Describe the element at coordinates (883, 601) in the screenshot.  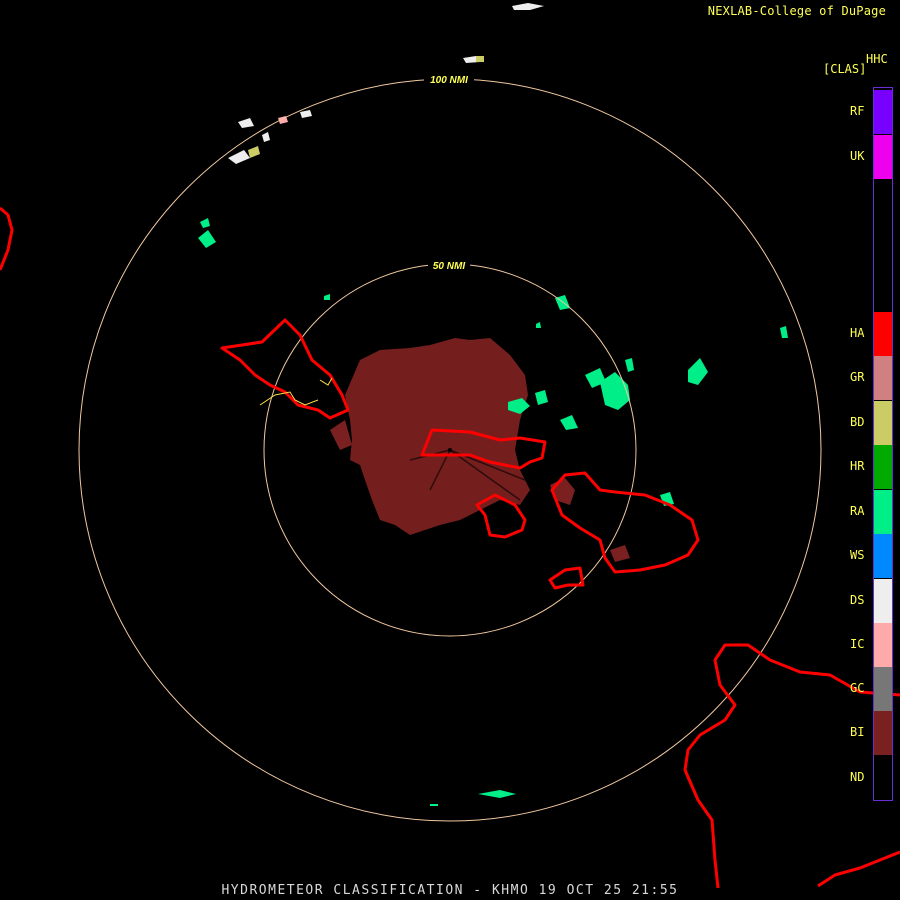
I see `legend-swatch-ds` at that location.